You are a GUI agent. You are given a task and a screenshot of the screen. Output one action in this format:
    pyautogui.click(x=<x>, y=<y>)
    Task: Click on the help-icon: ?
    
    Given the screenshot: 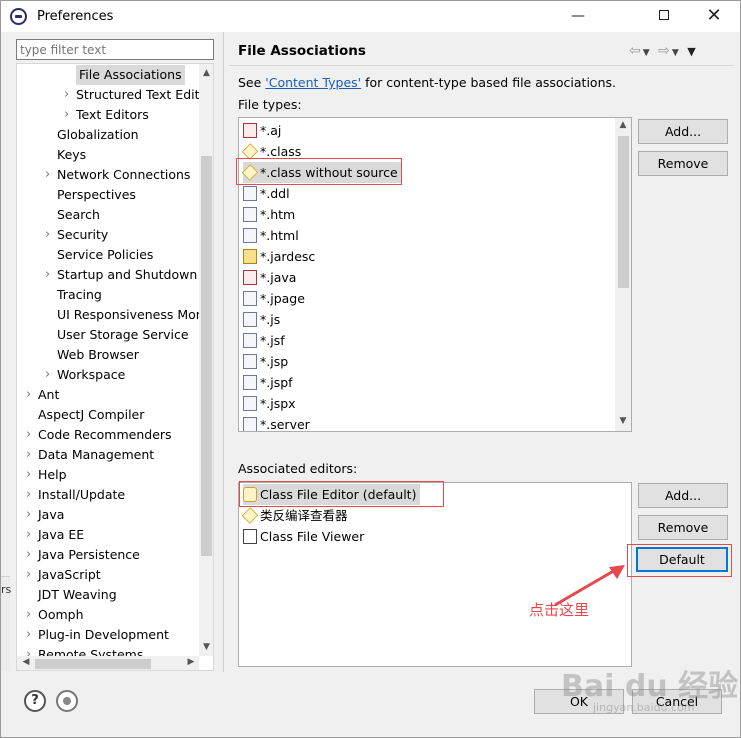 What is the action you would take?
    pyautogui.click(x=35, y=701)
    